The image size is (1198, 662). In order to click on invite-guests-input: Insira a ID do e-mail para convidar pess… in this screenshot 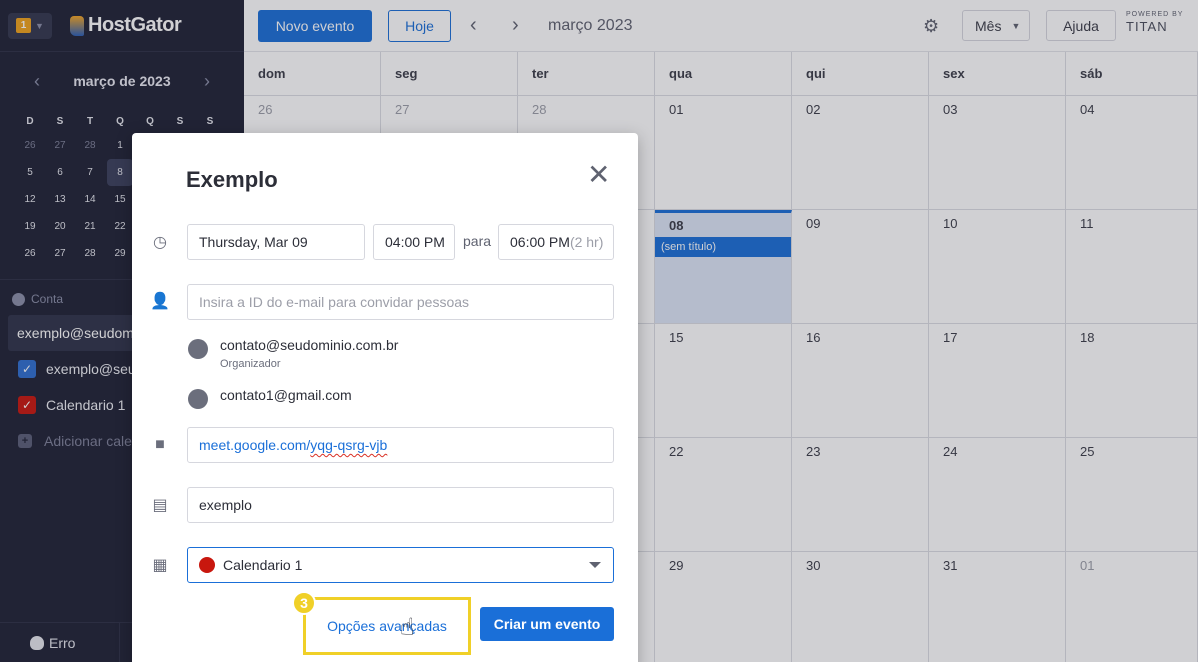, I will do `click(400, 302)`.